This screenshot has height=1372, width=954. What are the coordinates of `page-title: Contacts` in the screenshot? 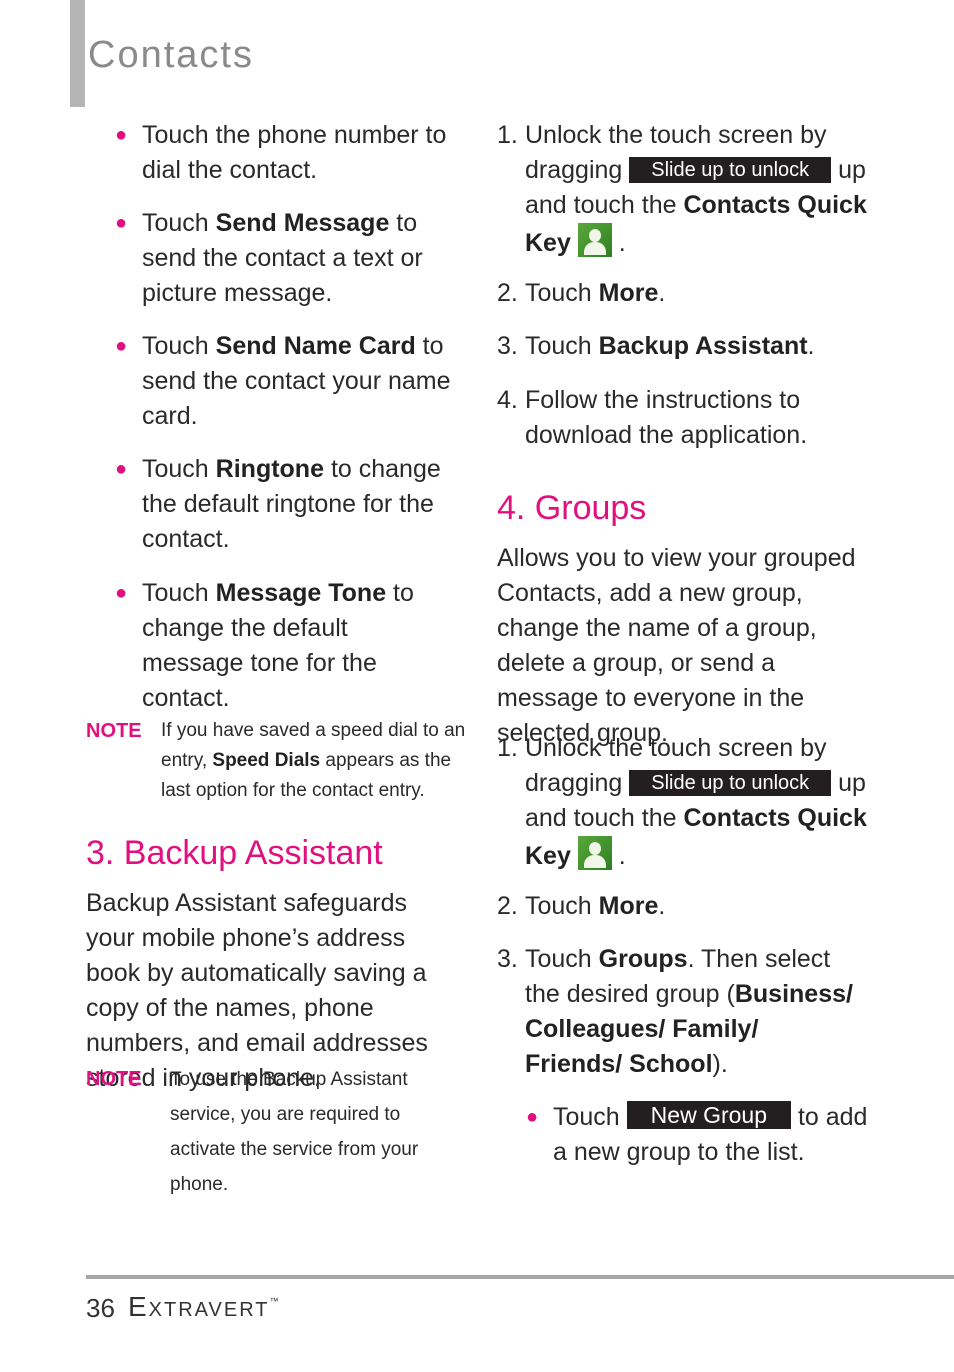 It's located at (171, 55).